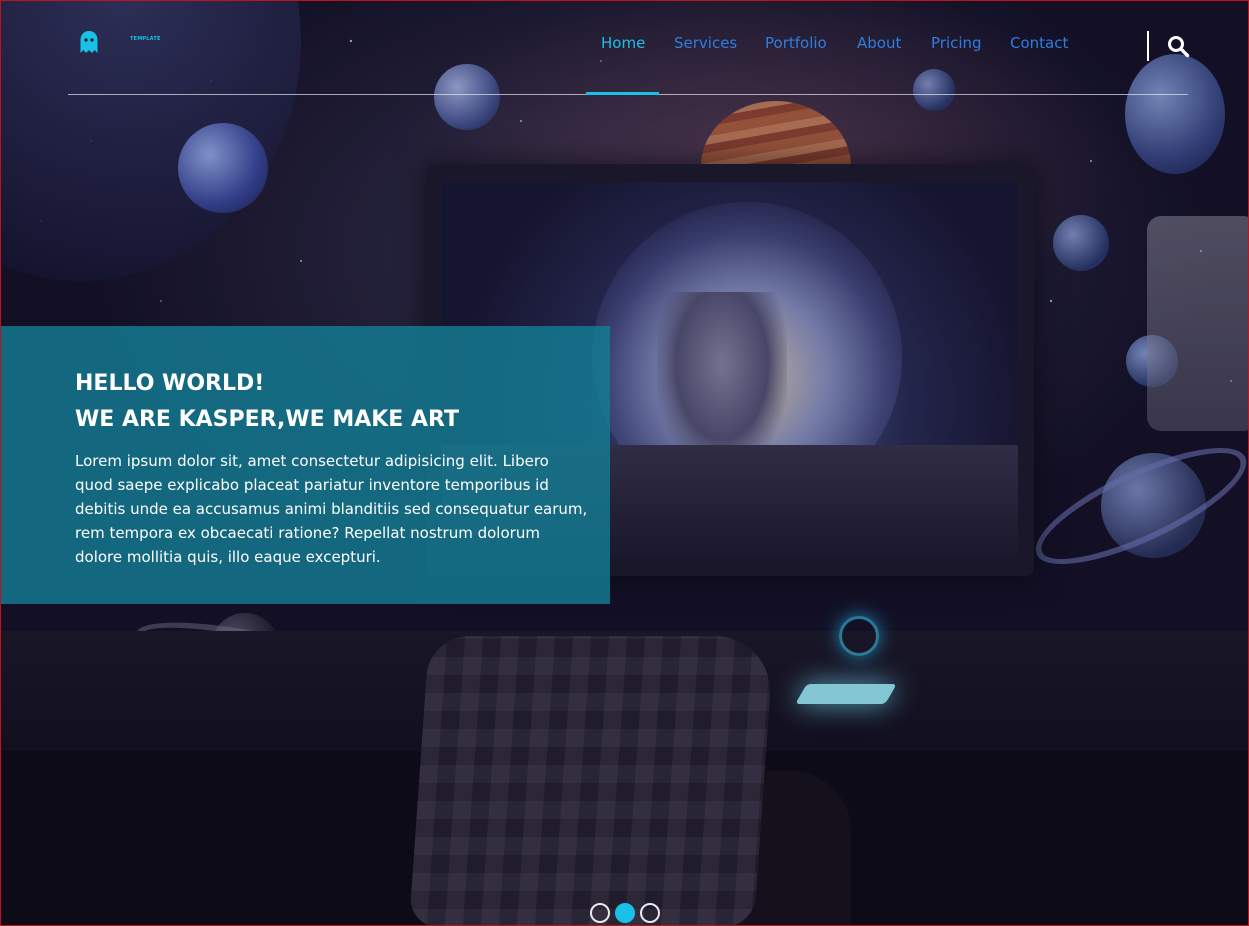 The height and width of the screenshot is (926, 1249). Describe the element at coordinates (325, 402) in the screenshot. I see `intro-title: HELLO WORLD! WE ARE KASPER,WE MAKE ART` at that location.